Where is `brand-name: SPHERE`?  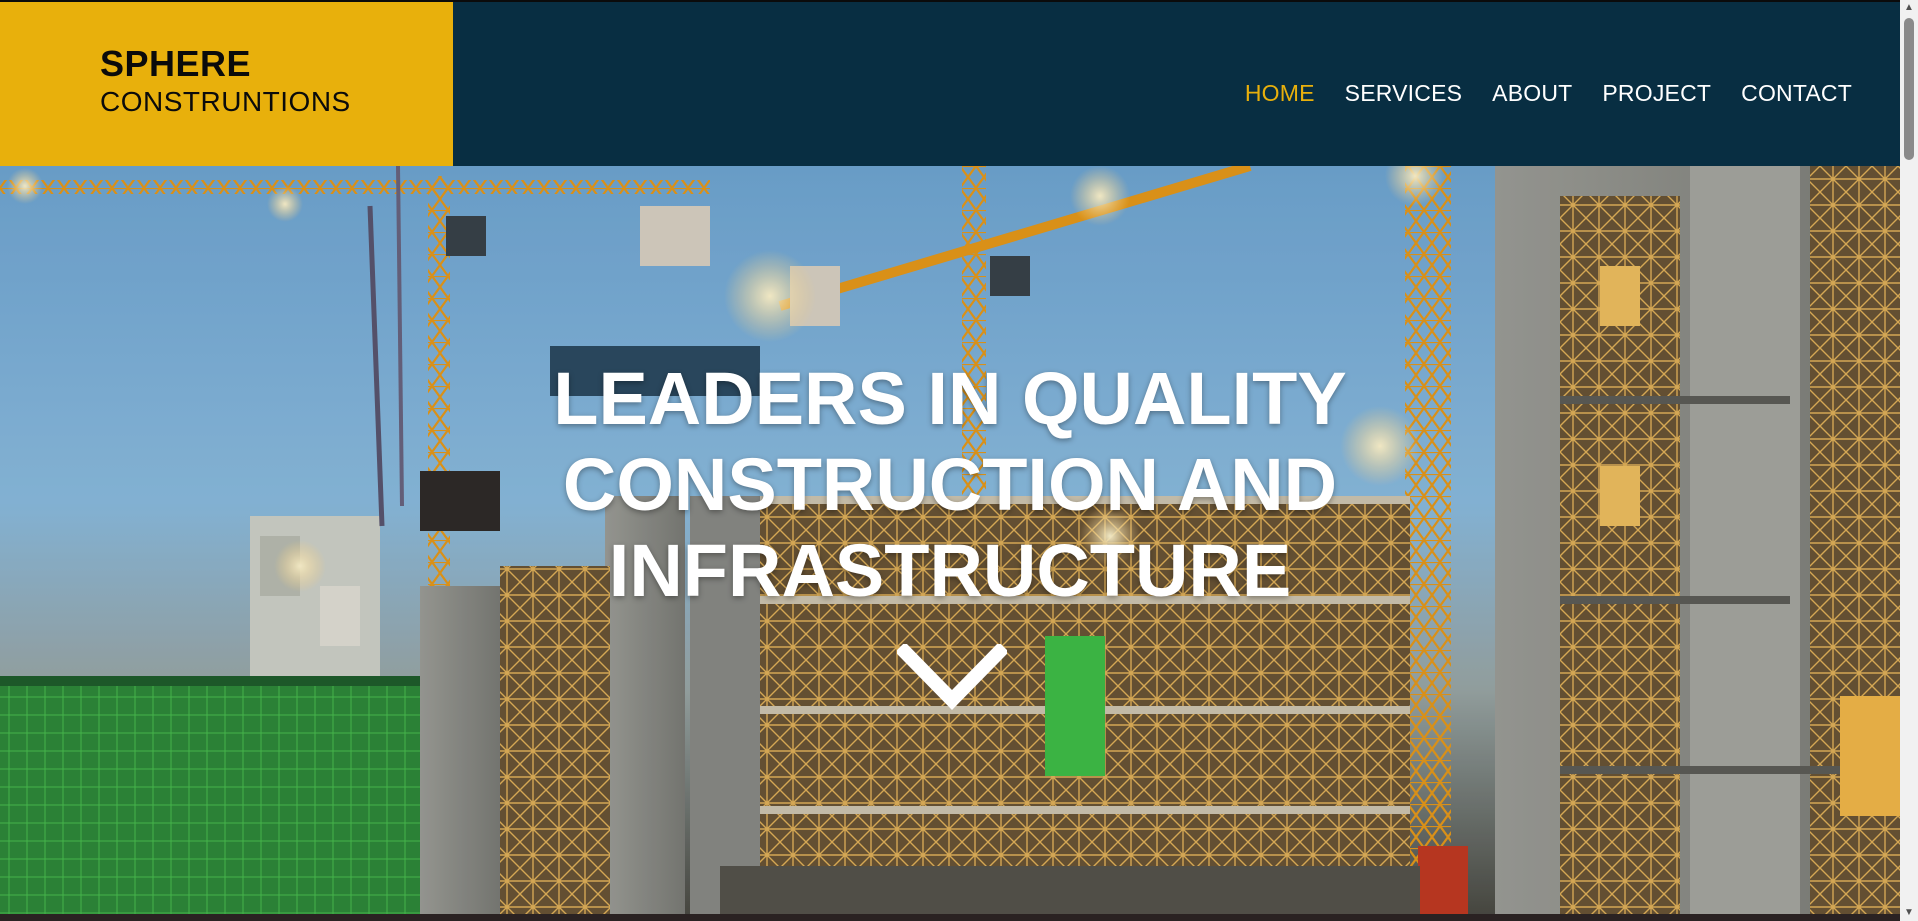 brand-name: SPHERE is located at coordinates (176, 63).